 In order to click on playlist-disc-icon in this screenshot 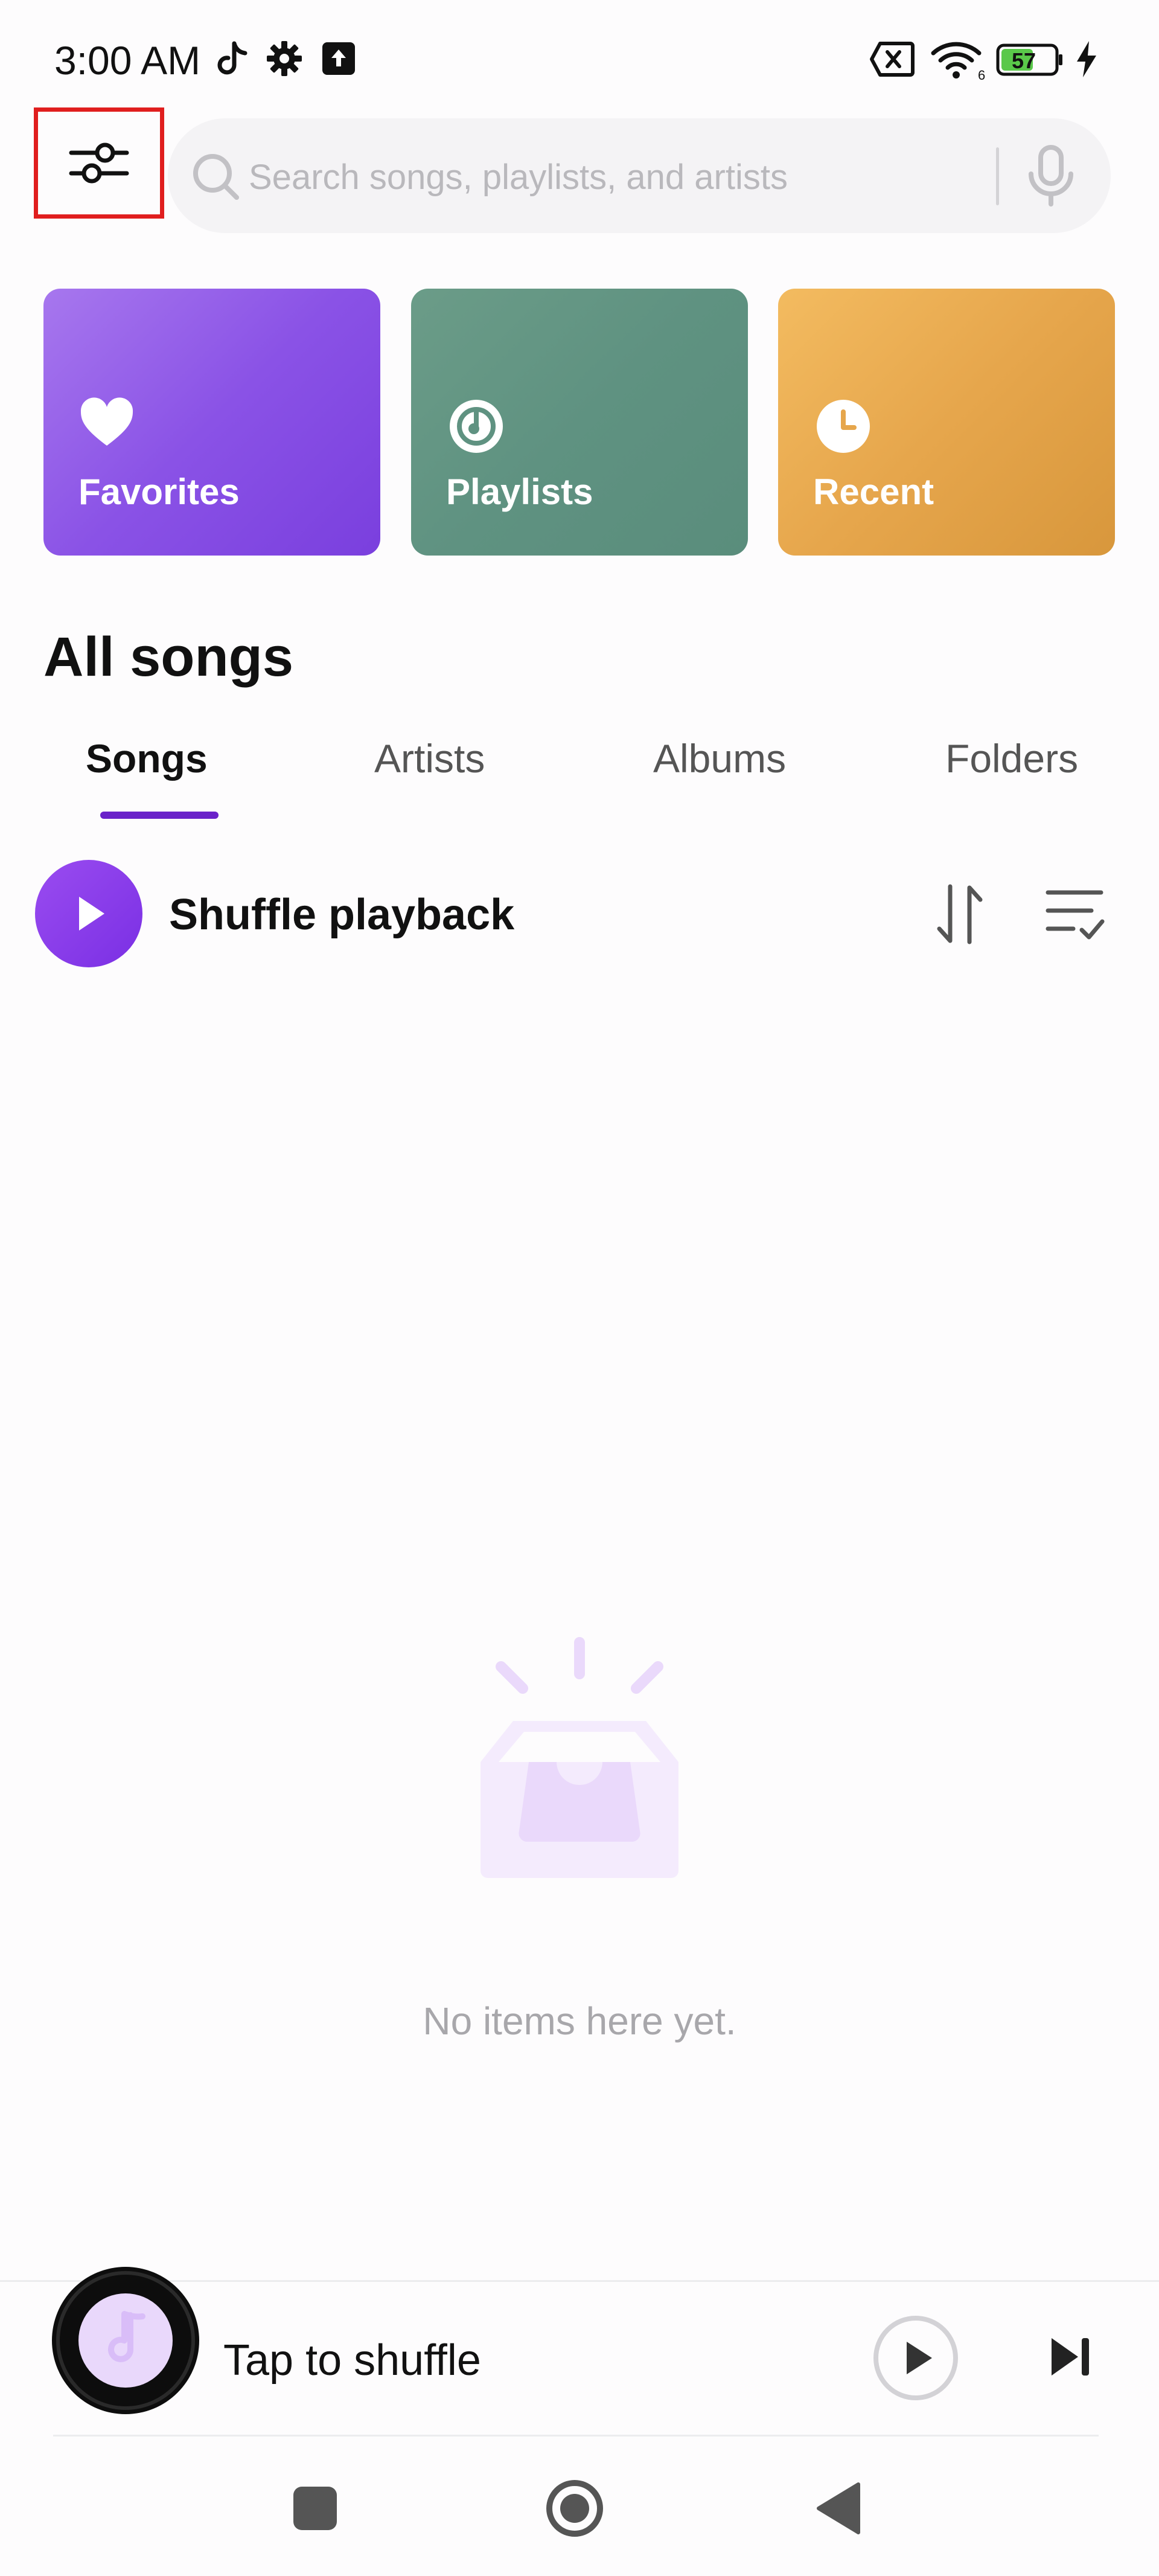, I will do `click(476, 426)`.